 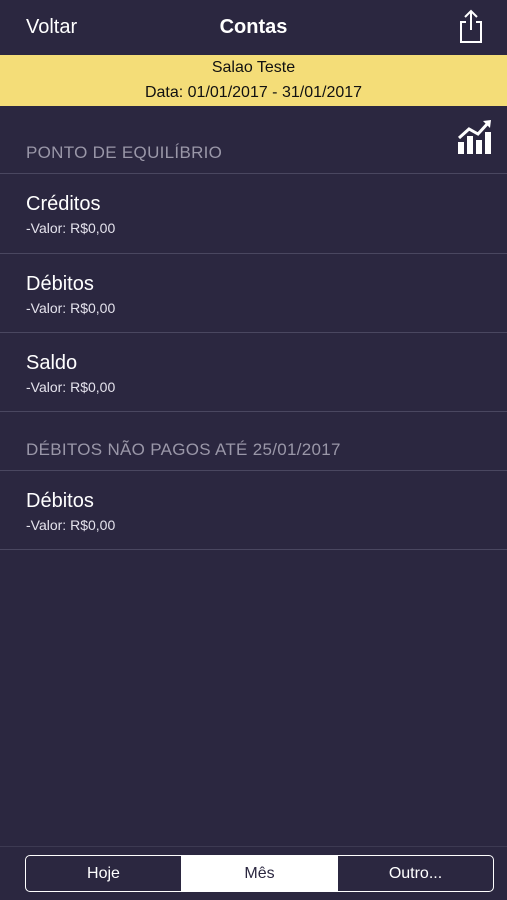 I want to click on chart-trend-icon, so click(x=476, y=136).